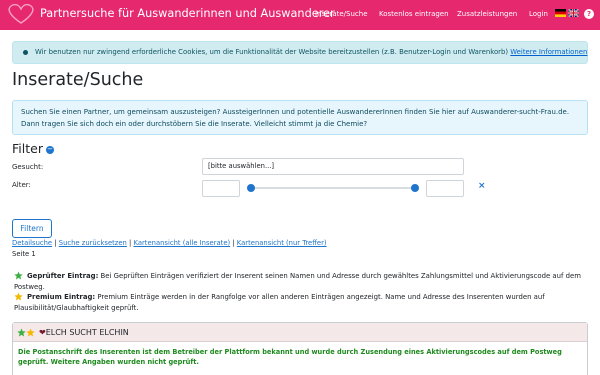 The height and width of the screenshot is (375, 600). I want to click on heart-icon: ❤, so click(42, 332).